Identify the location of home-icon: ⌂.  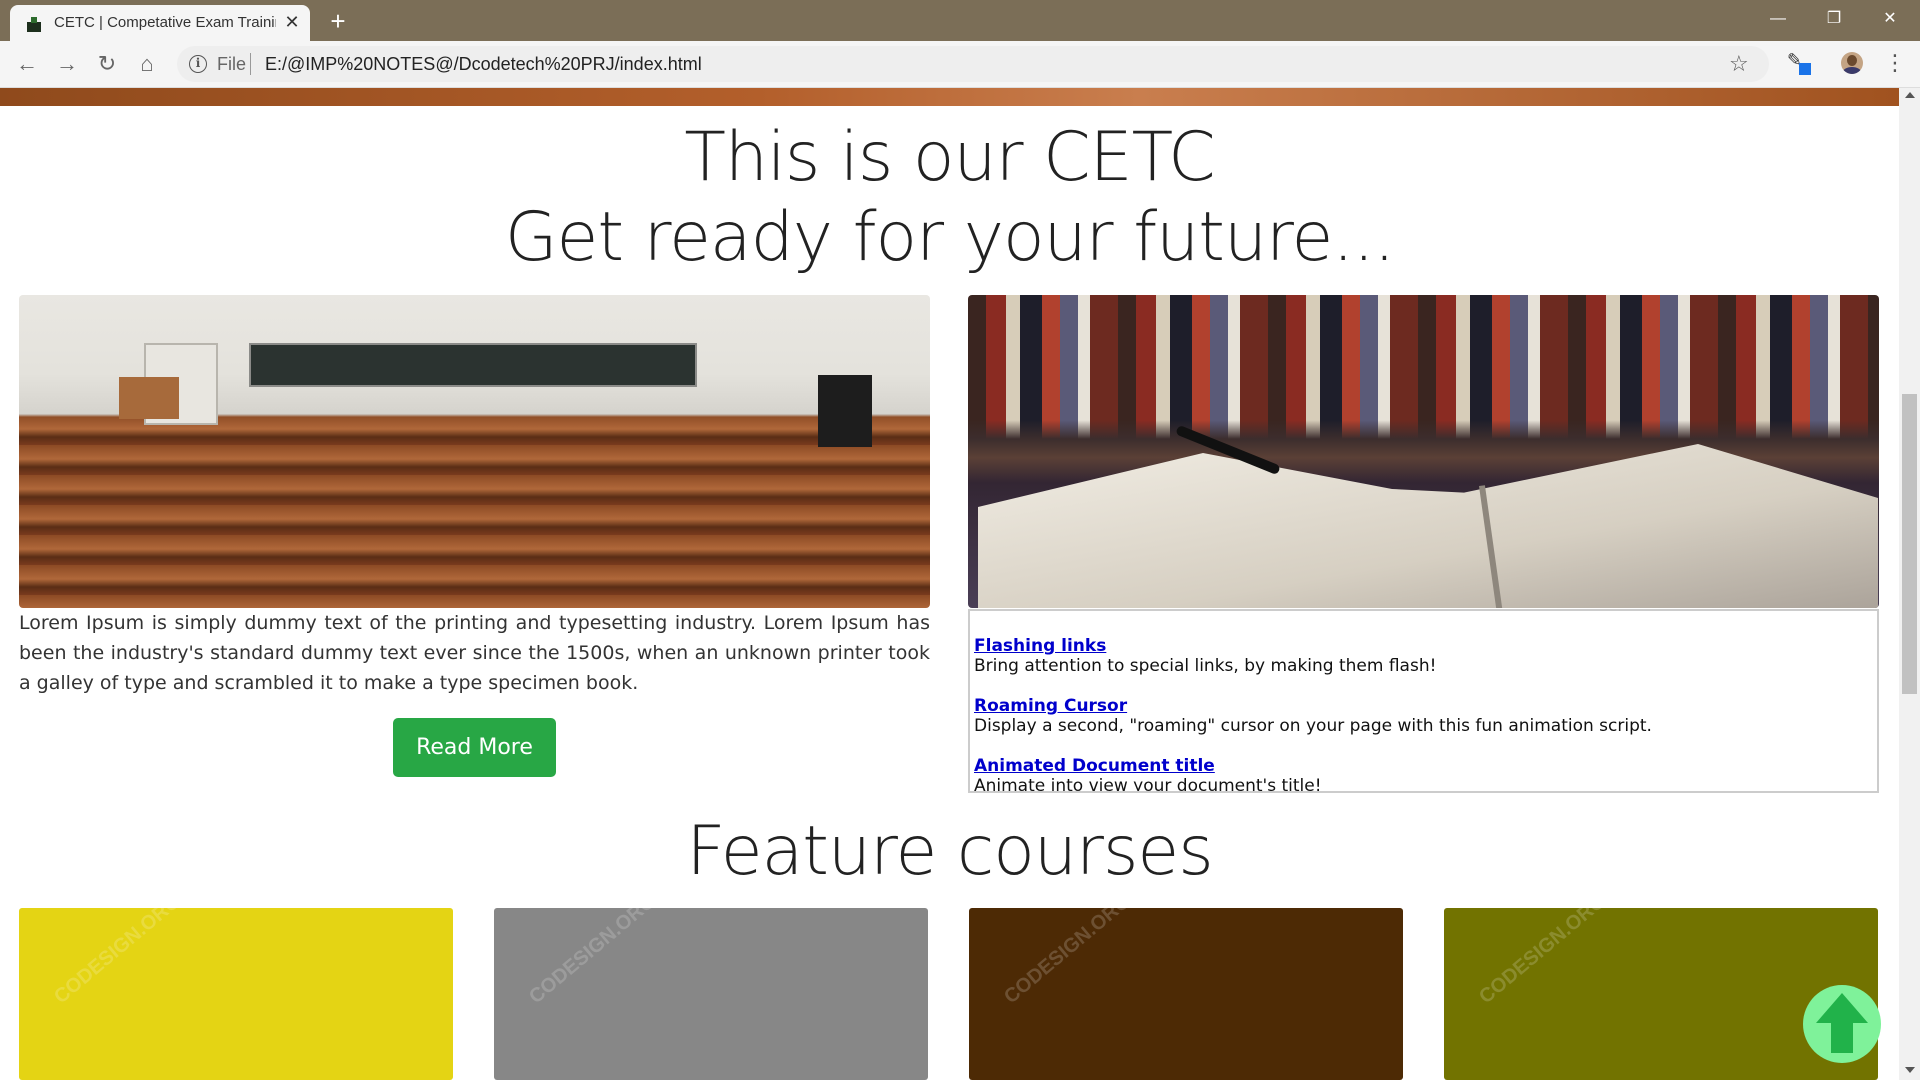
(147, 64).